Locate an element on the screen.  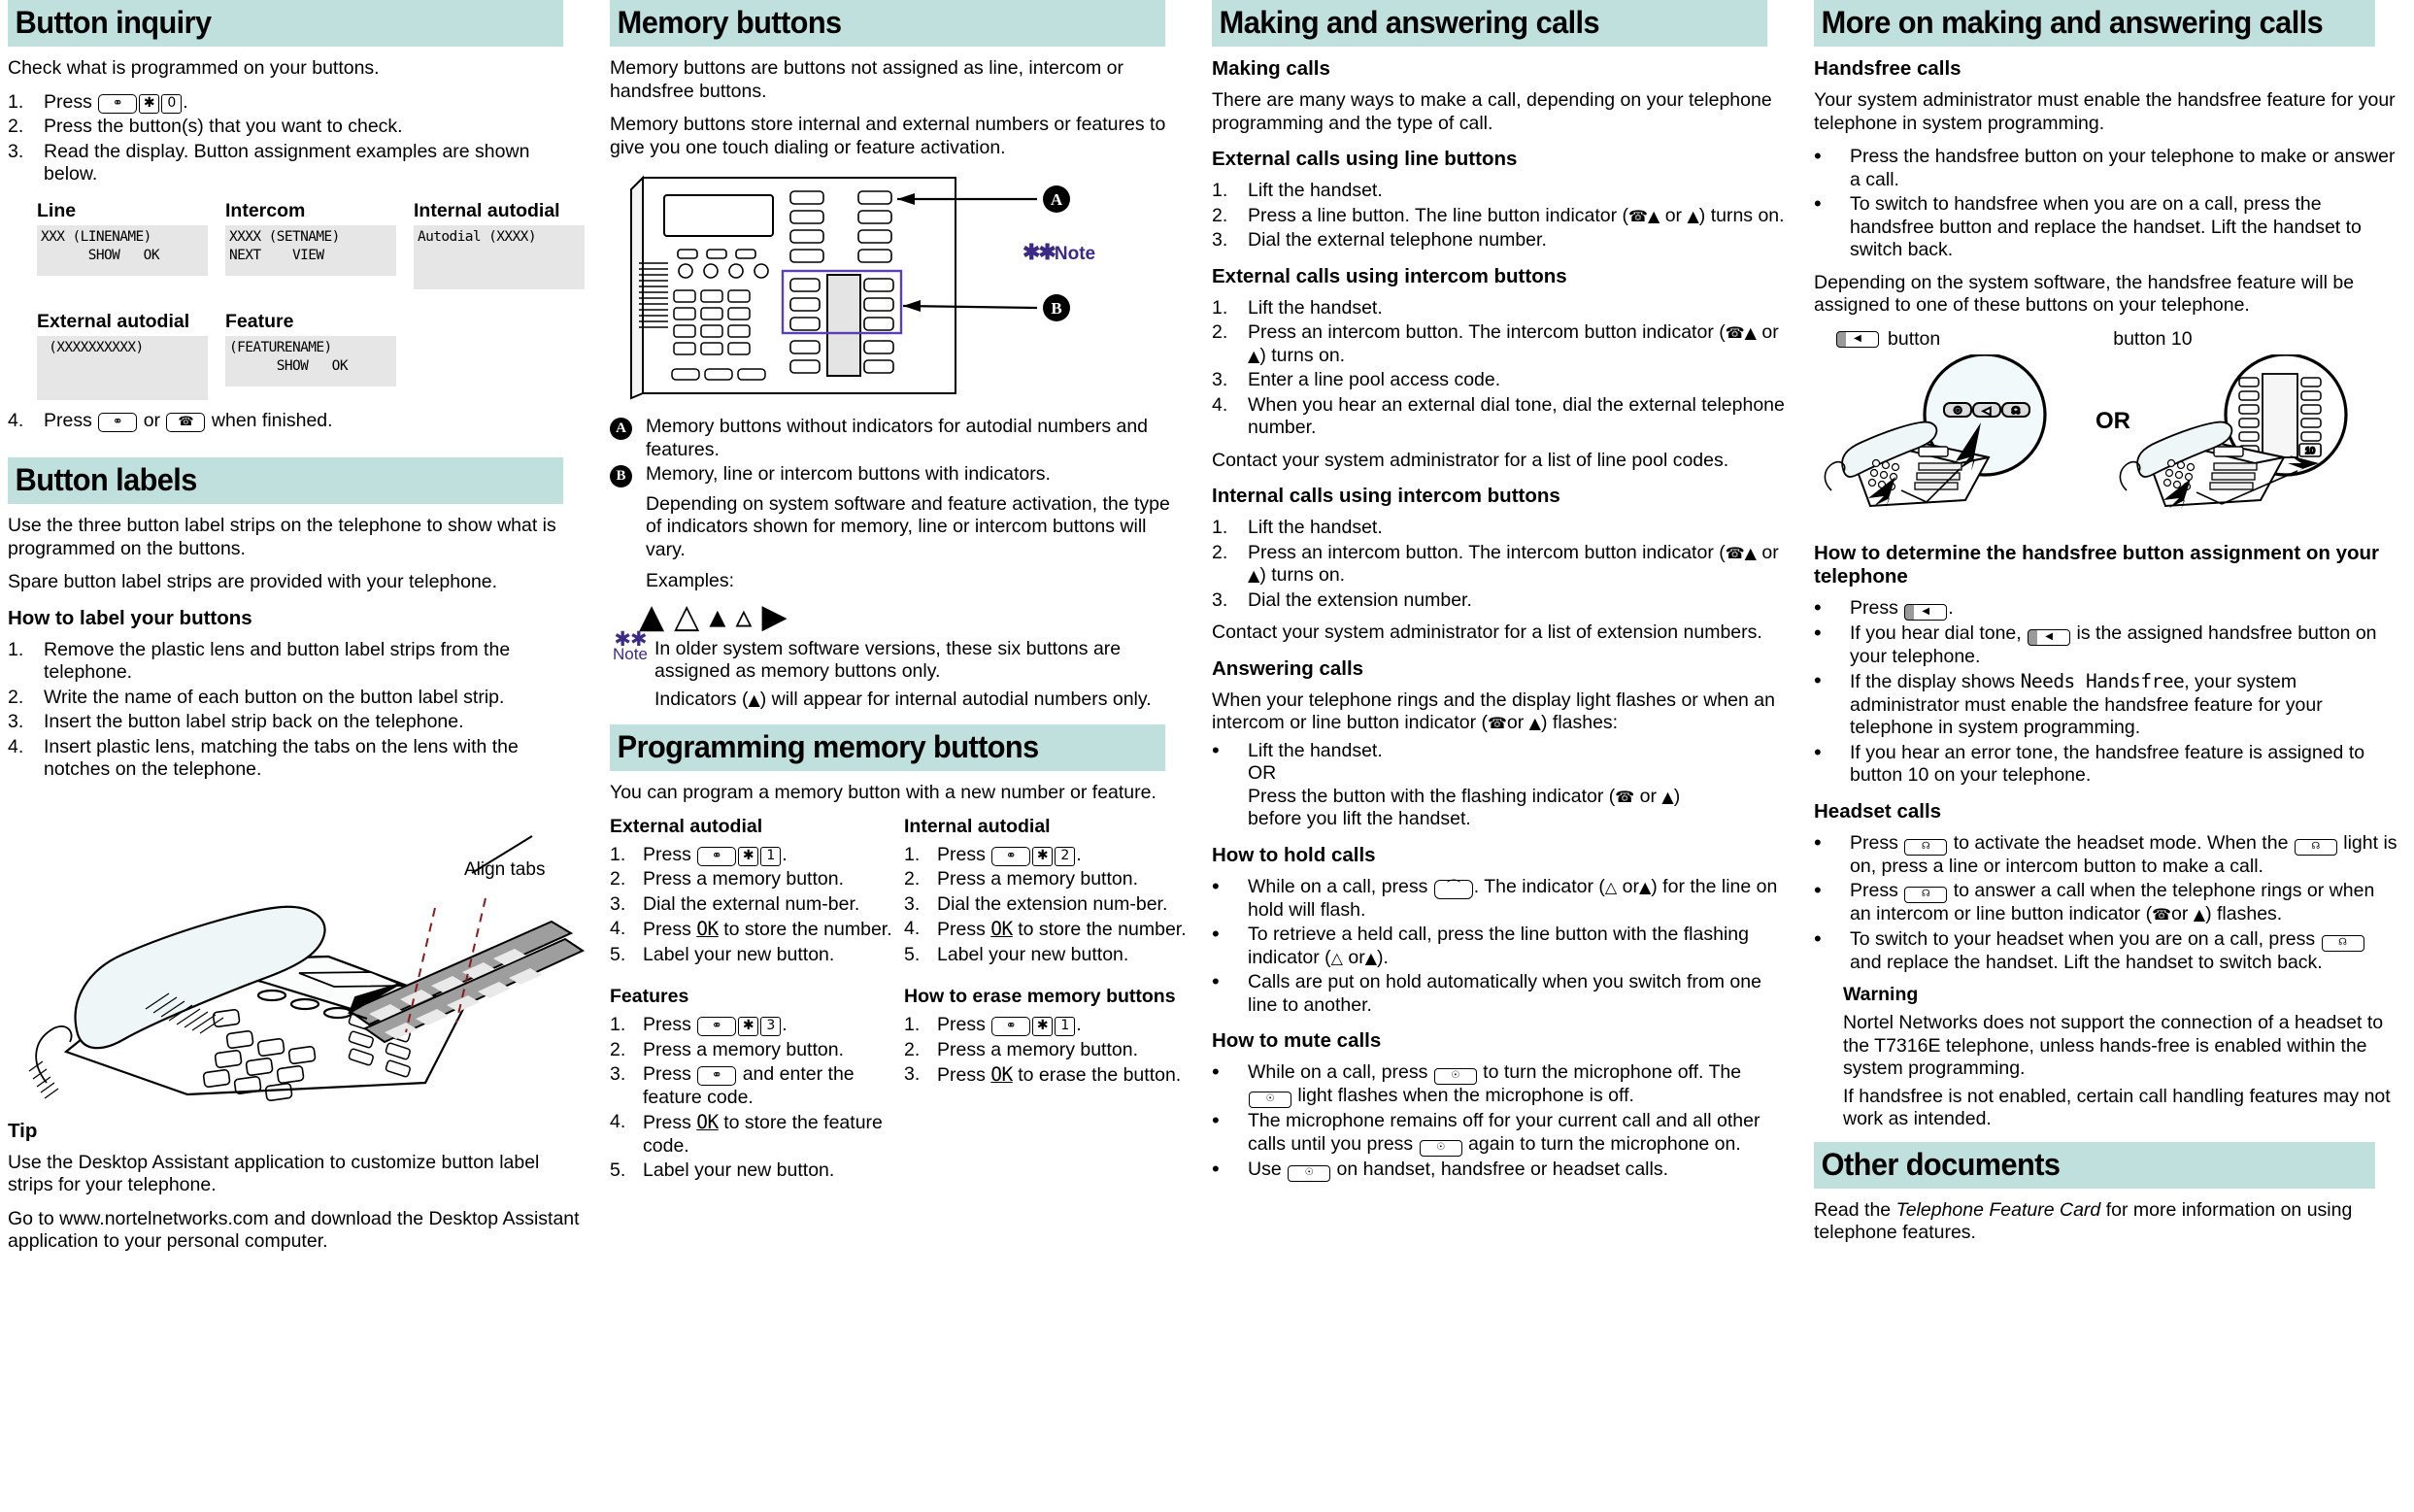
zero-key-icon: 0 is located at coordinates (172, 103).